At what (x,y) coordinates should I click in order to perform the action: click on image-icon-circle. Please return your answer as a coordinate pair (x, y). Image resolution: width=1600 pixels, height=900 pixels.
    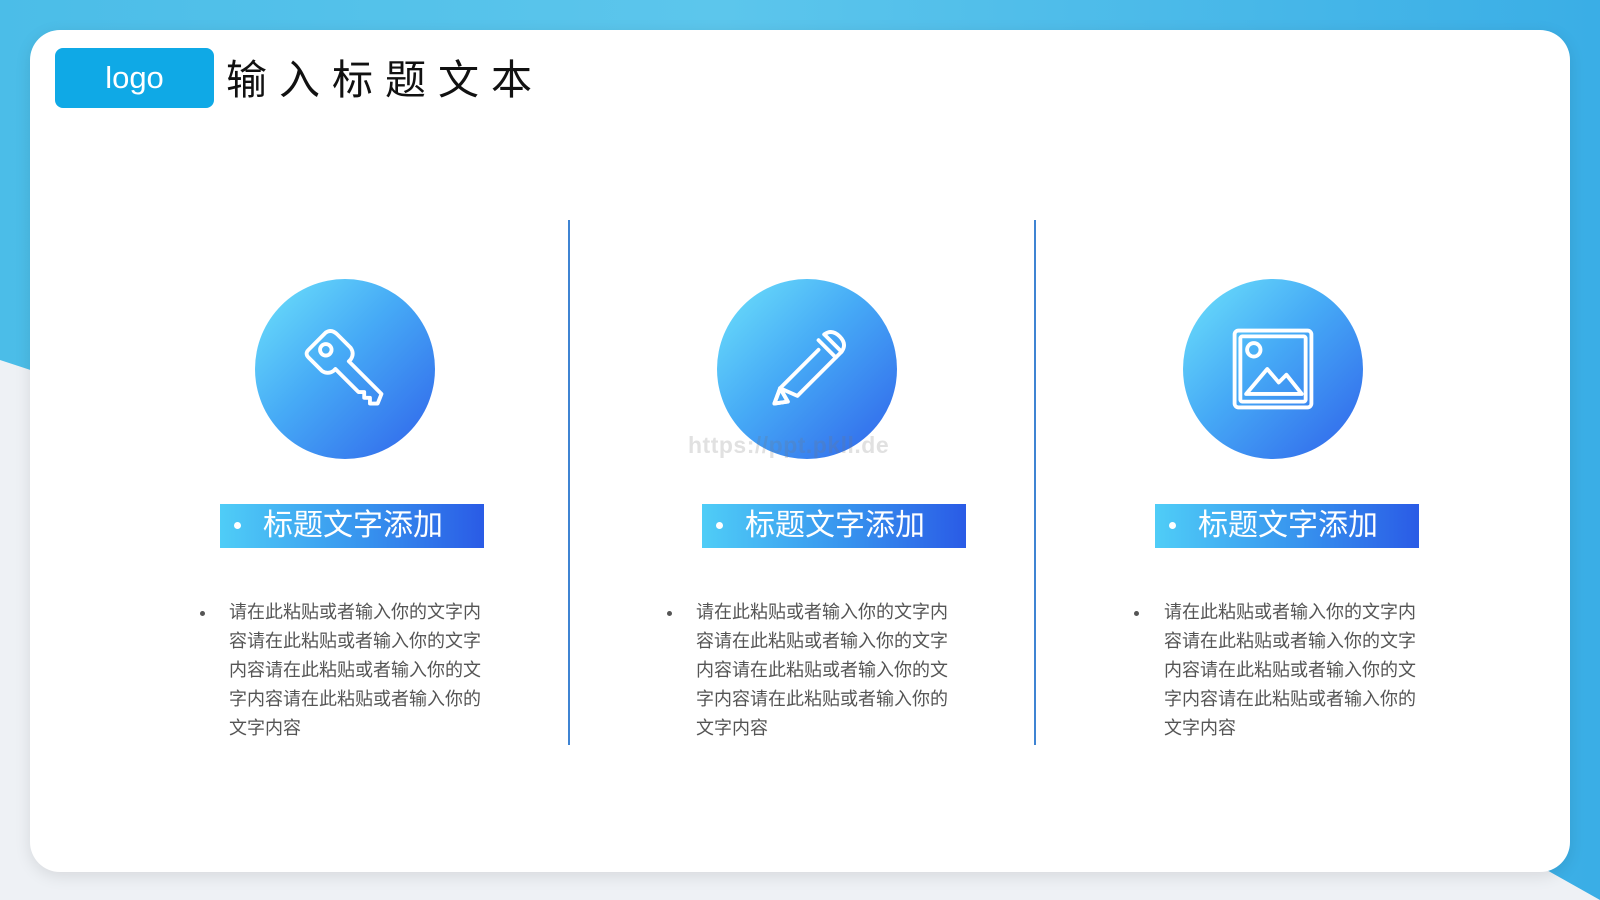
    Looking at the image, I should click on (1273, 369).